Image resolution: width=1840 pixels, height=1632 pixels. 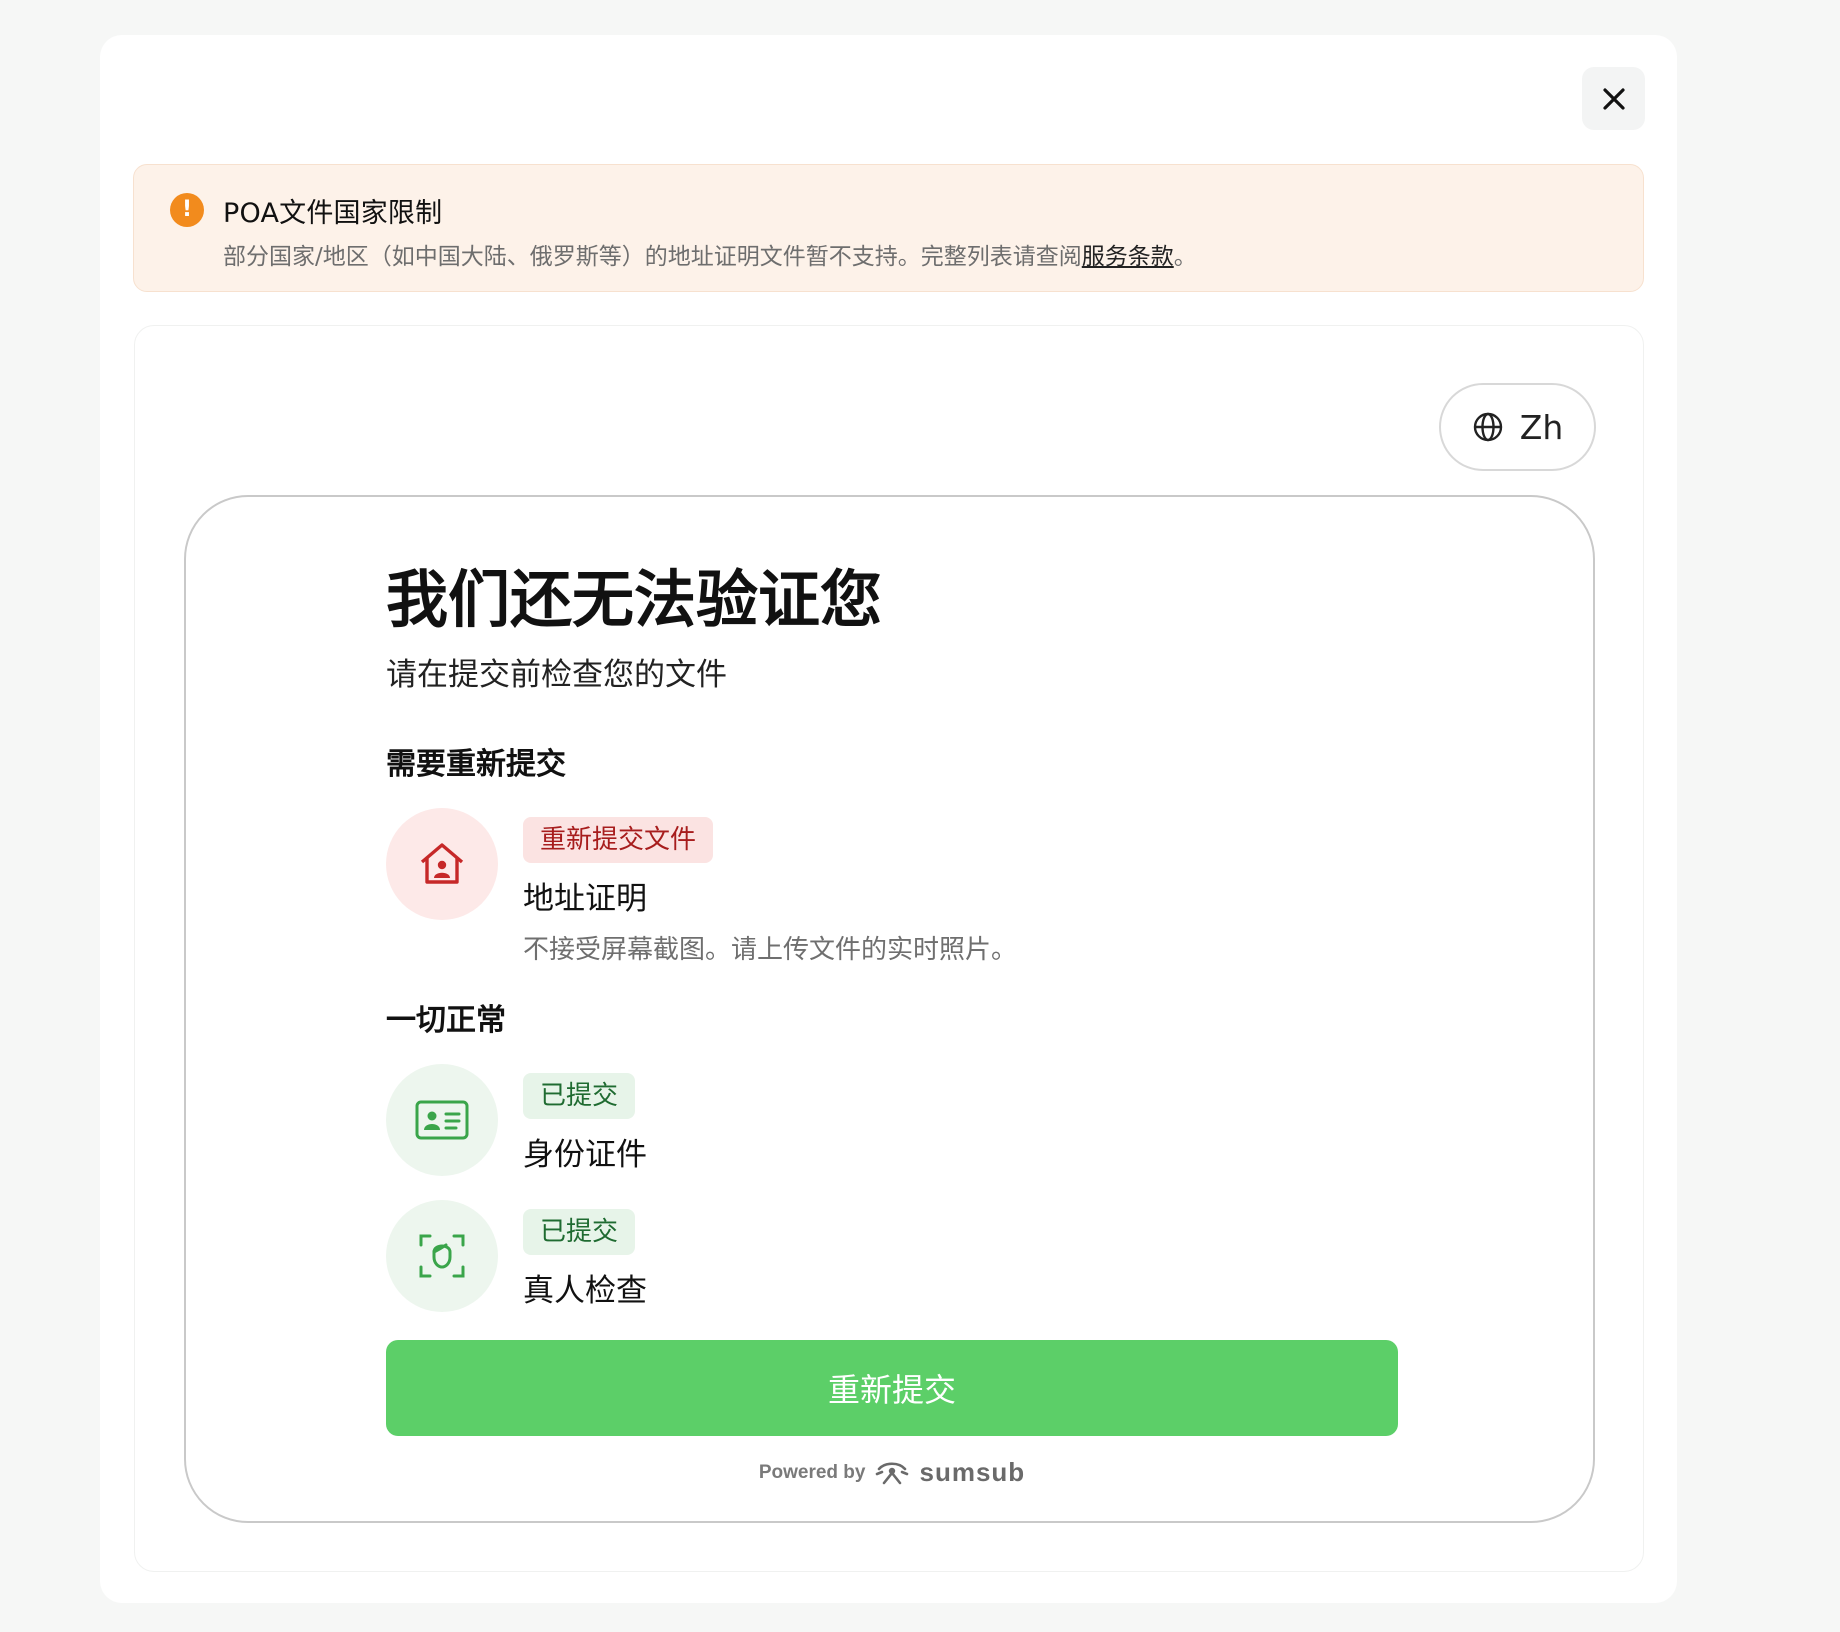 I want to click on id-card-icon, so click(x=442, y=1120).